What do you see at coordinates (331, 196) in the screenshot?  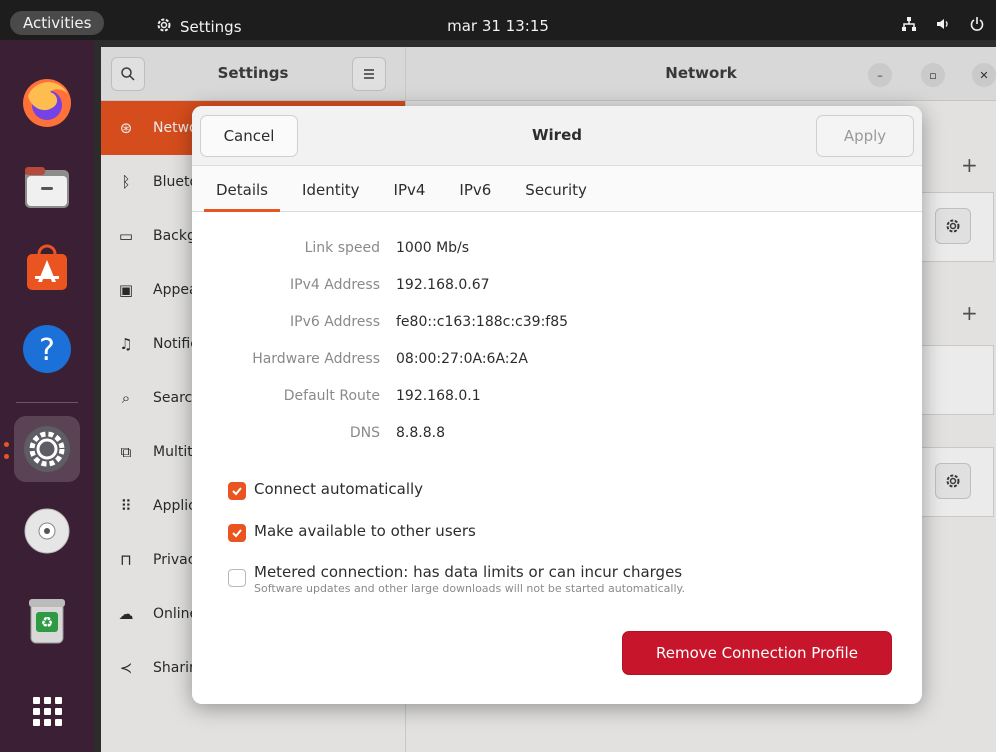 I see `tab-identity: Identity` at bounding box center [331, 196].